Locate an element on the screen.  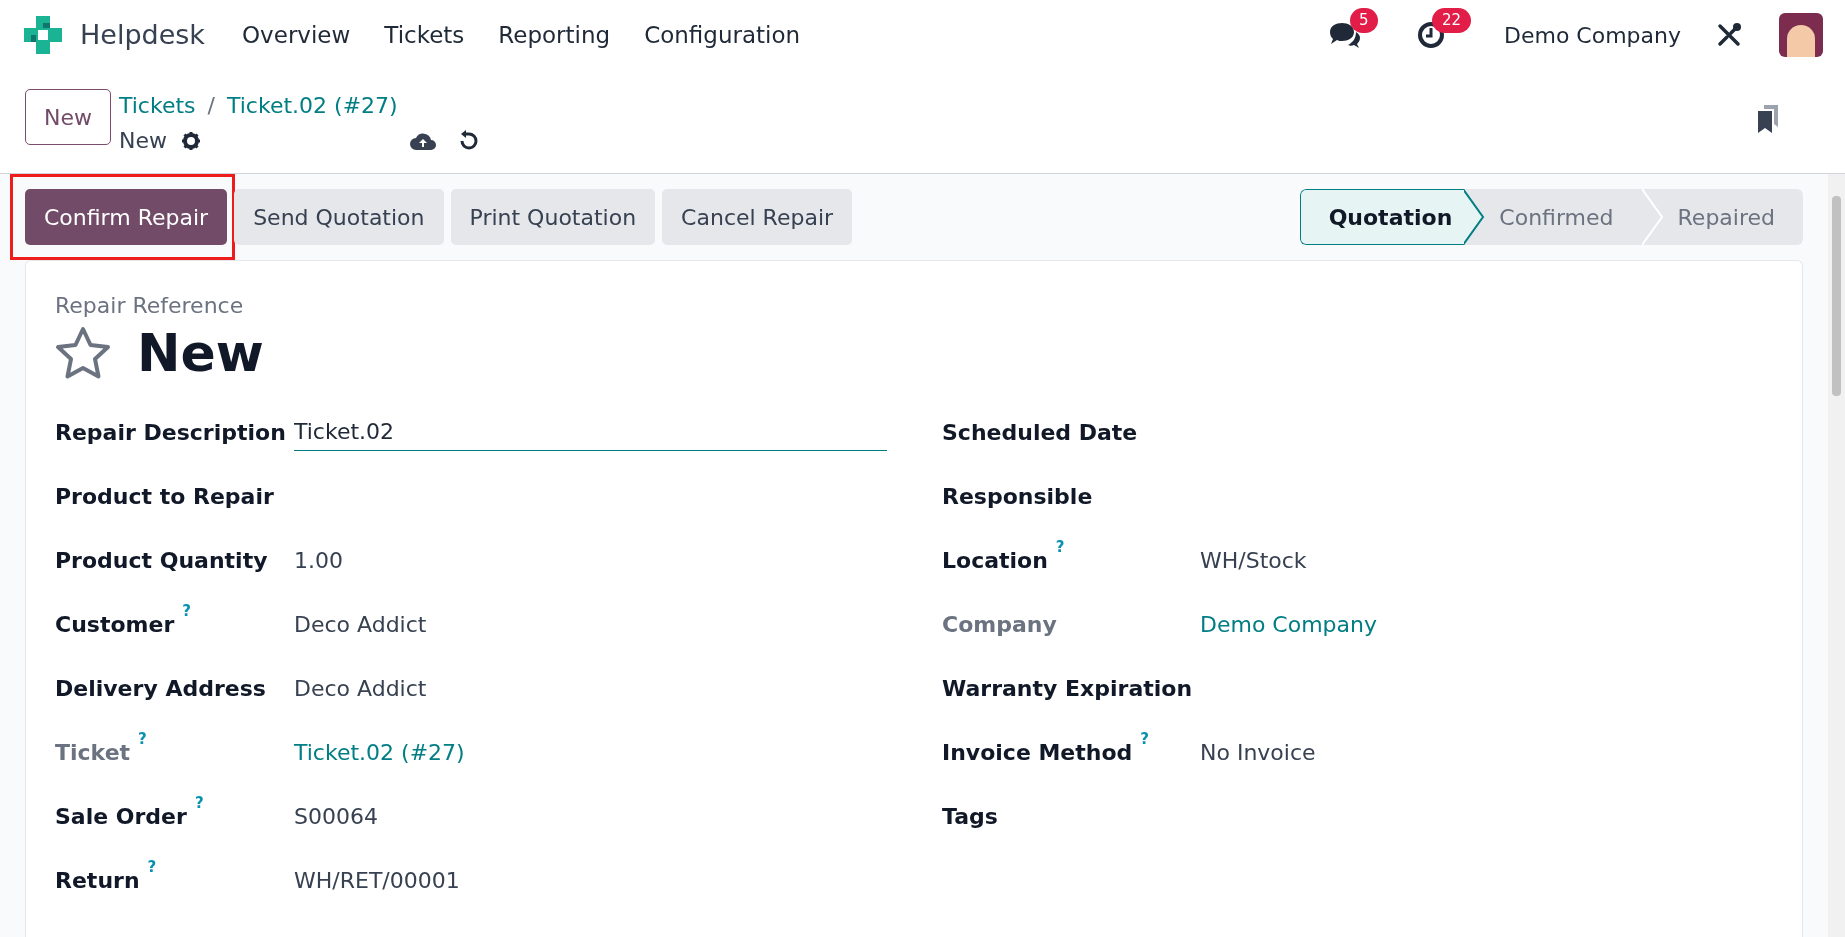
nav-menu-item: Reporting is located at coordinates (554, 35).